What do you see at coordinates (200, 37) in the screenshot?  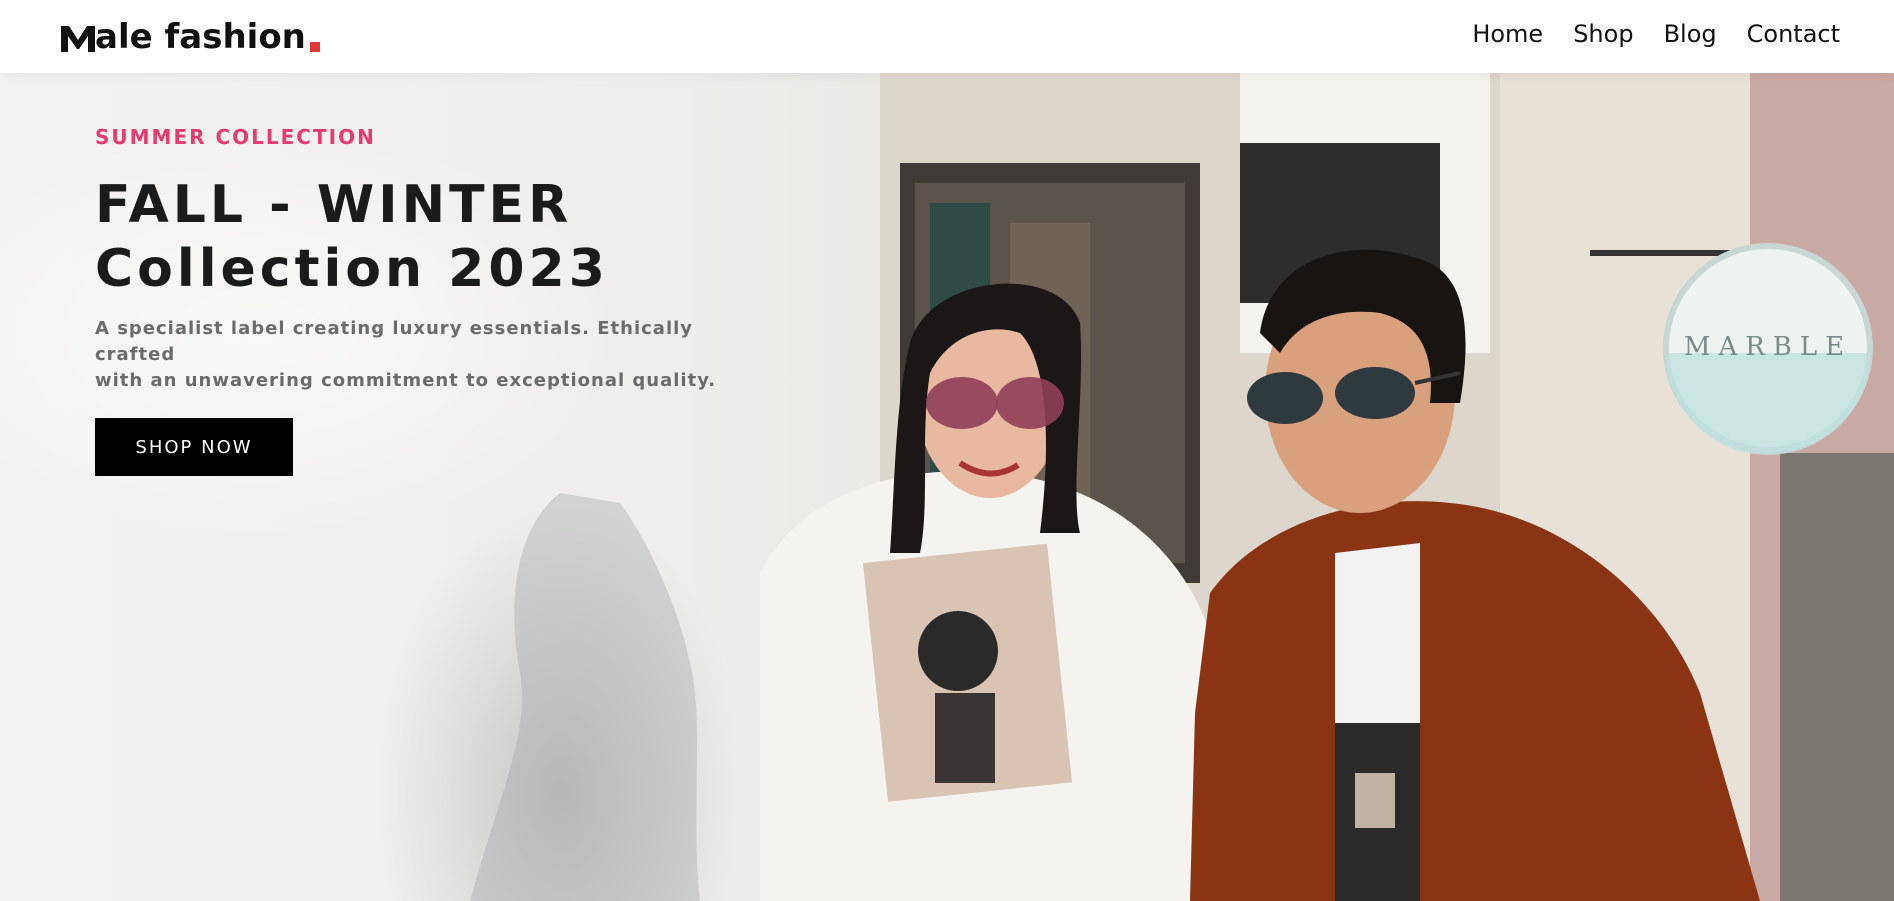 I see `logo-text: ale fashion` at bounding box center [200, 37].